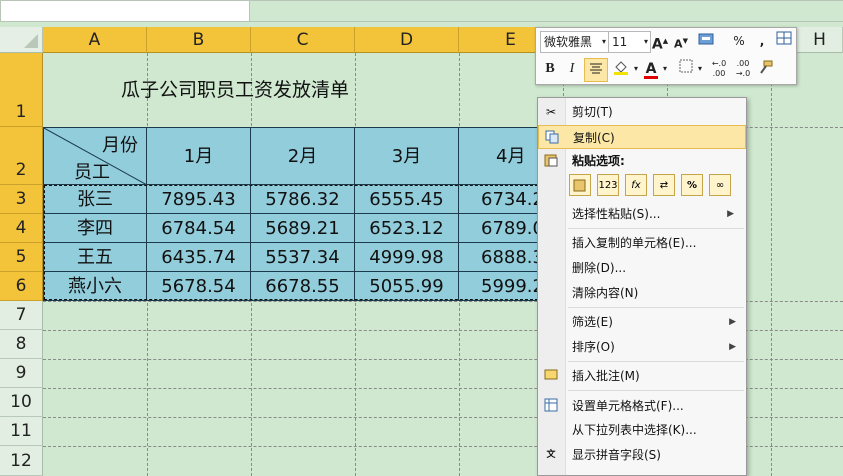 This screenshot has width=843, height=476. Describe the element at coordinates (636, 185) in the screenshot. I see `paste-formulas-button: fx` at that location.